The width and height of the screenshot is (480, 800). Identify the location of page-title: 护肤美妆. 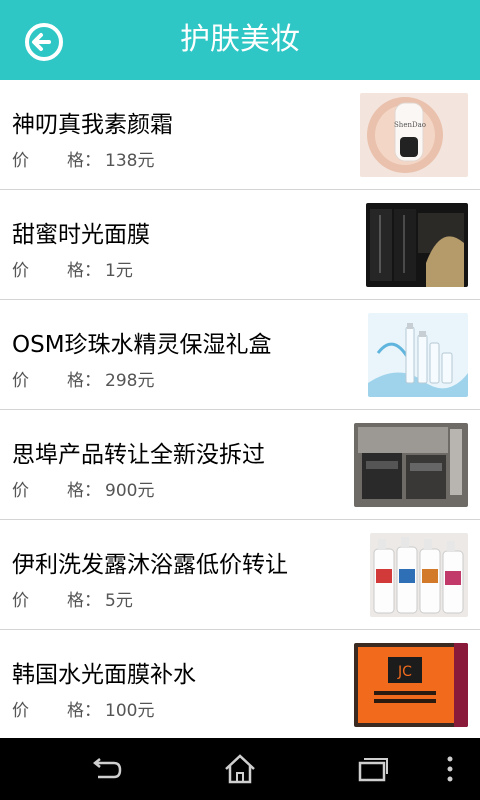
(240, 39).